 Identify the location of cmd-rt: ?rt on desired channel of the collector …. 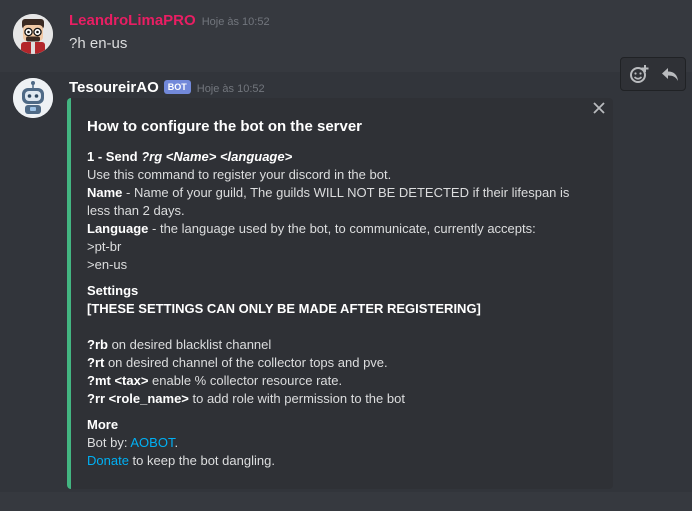
(345, 363).